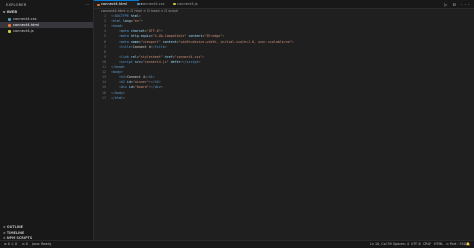  Describe the element at coordinates (136, 21) in the screenshot. I see `code-token: "en"` at that location.